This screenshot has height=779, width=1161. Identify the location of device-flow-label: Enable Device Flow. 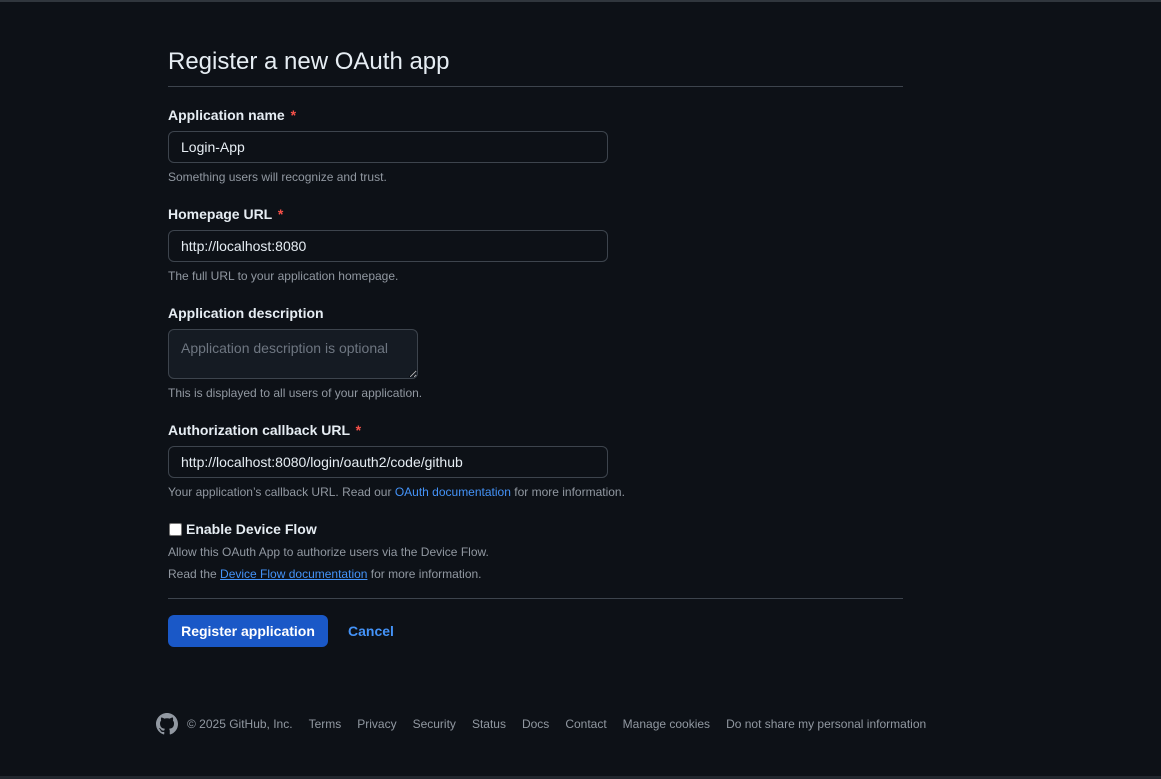
(251, 529).